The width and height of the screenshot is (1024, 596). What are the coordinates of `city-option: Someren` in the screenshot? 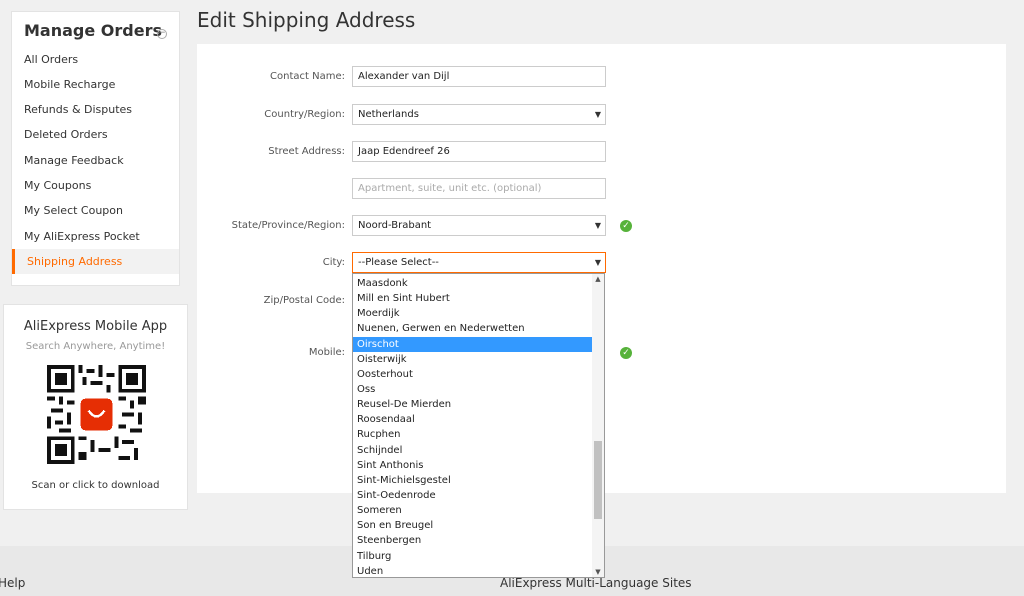 It's located at (472, 510).